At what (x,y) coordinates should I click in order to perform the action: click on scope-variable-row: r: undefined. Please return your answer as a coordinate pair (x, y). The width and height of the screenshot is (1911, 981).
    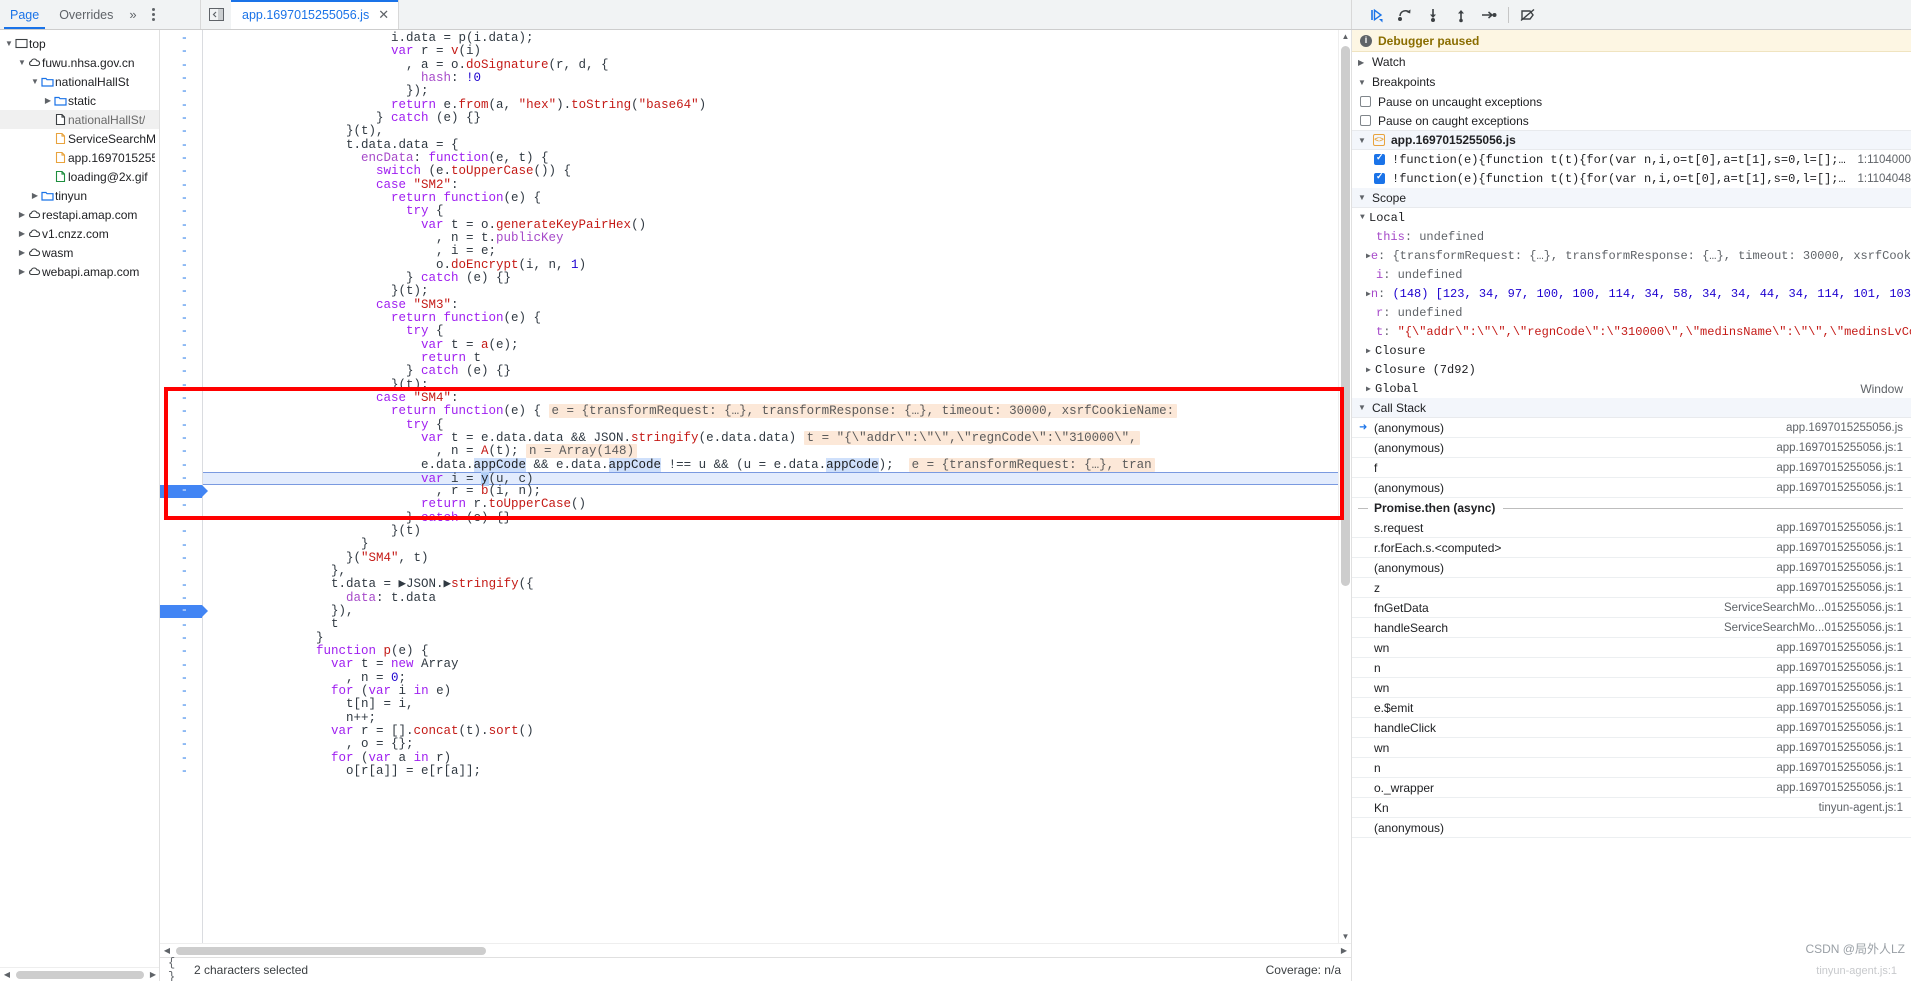
    Looking at the image, I should click on (1631, 312).